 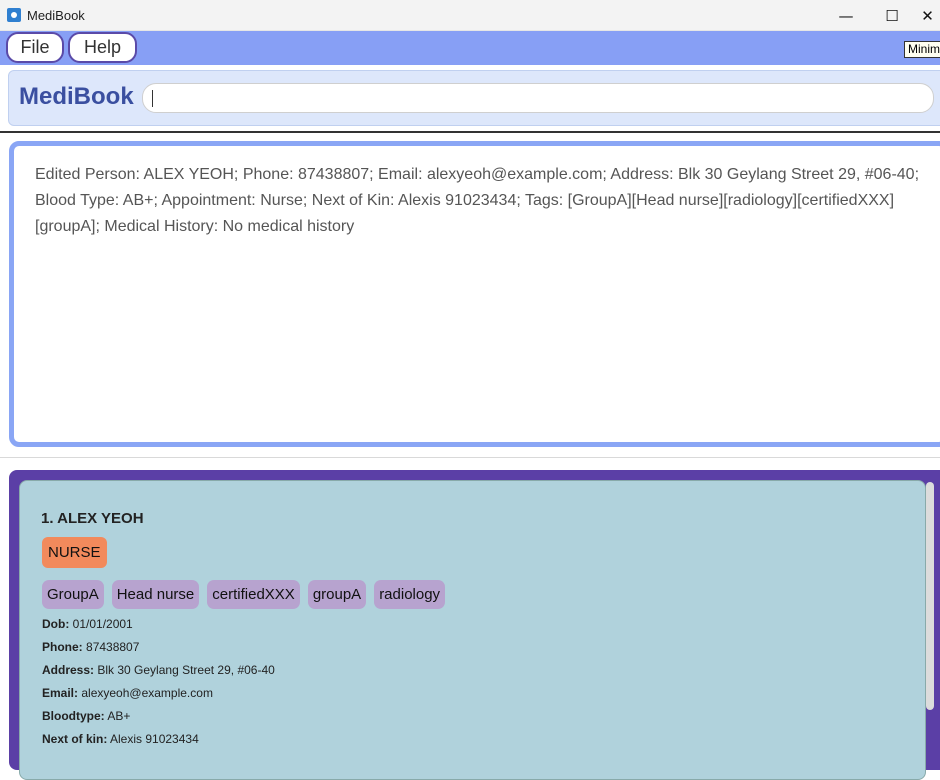 What do you see at coordinates (73, 716) in the screenshot?
I see `bloodtype-label: Bloodtype:` at bounding box center [73, 716].